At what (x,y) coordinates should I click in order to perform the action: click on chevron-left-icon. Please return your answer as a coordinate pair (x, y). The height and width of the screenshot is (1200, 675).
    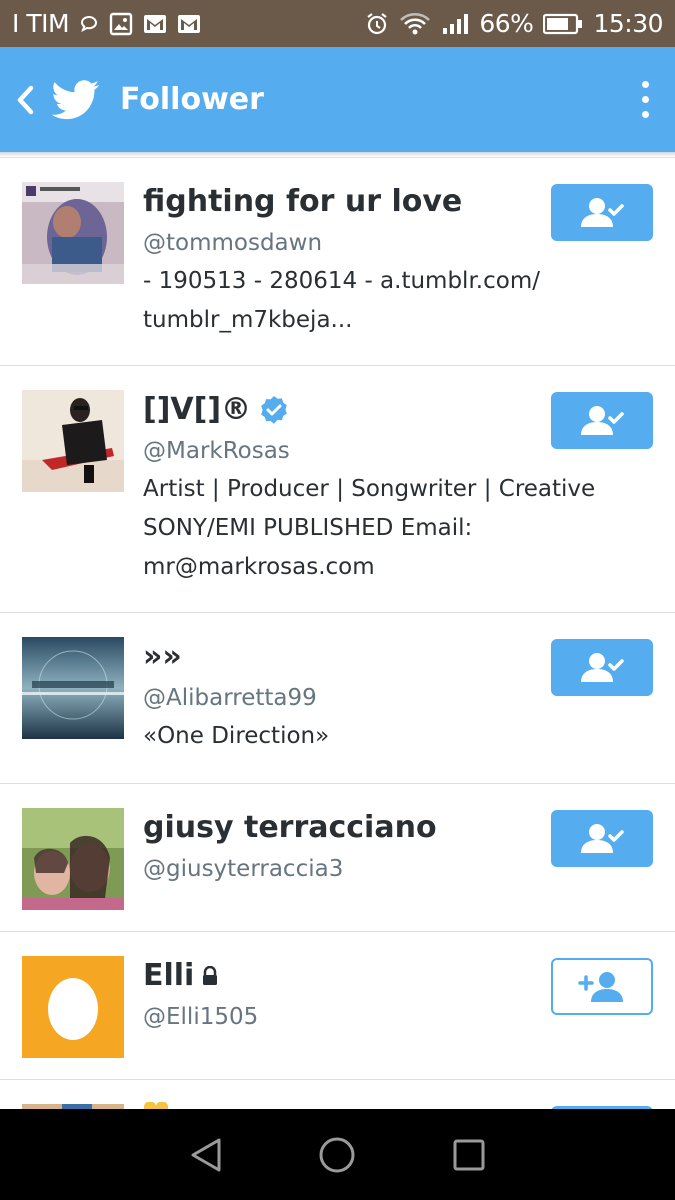
    Looking at the image, I should click on (25, 99).